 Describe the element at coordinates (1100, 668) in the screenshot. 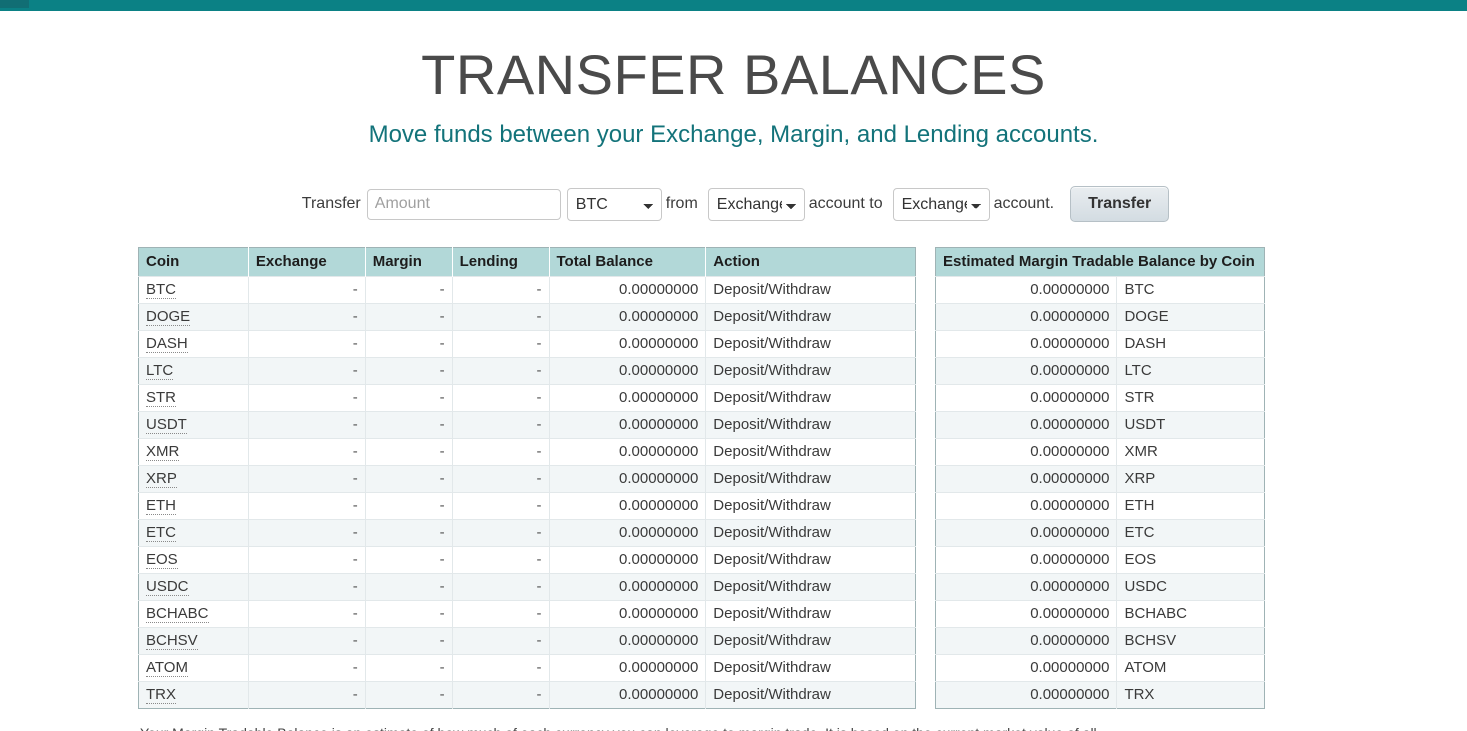

I see `table-row: 0.00000000 ATOM` at that location.